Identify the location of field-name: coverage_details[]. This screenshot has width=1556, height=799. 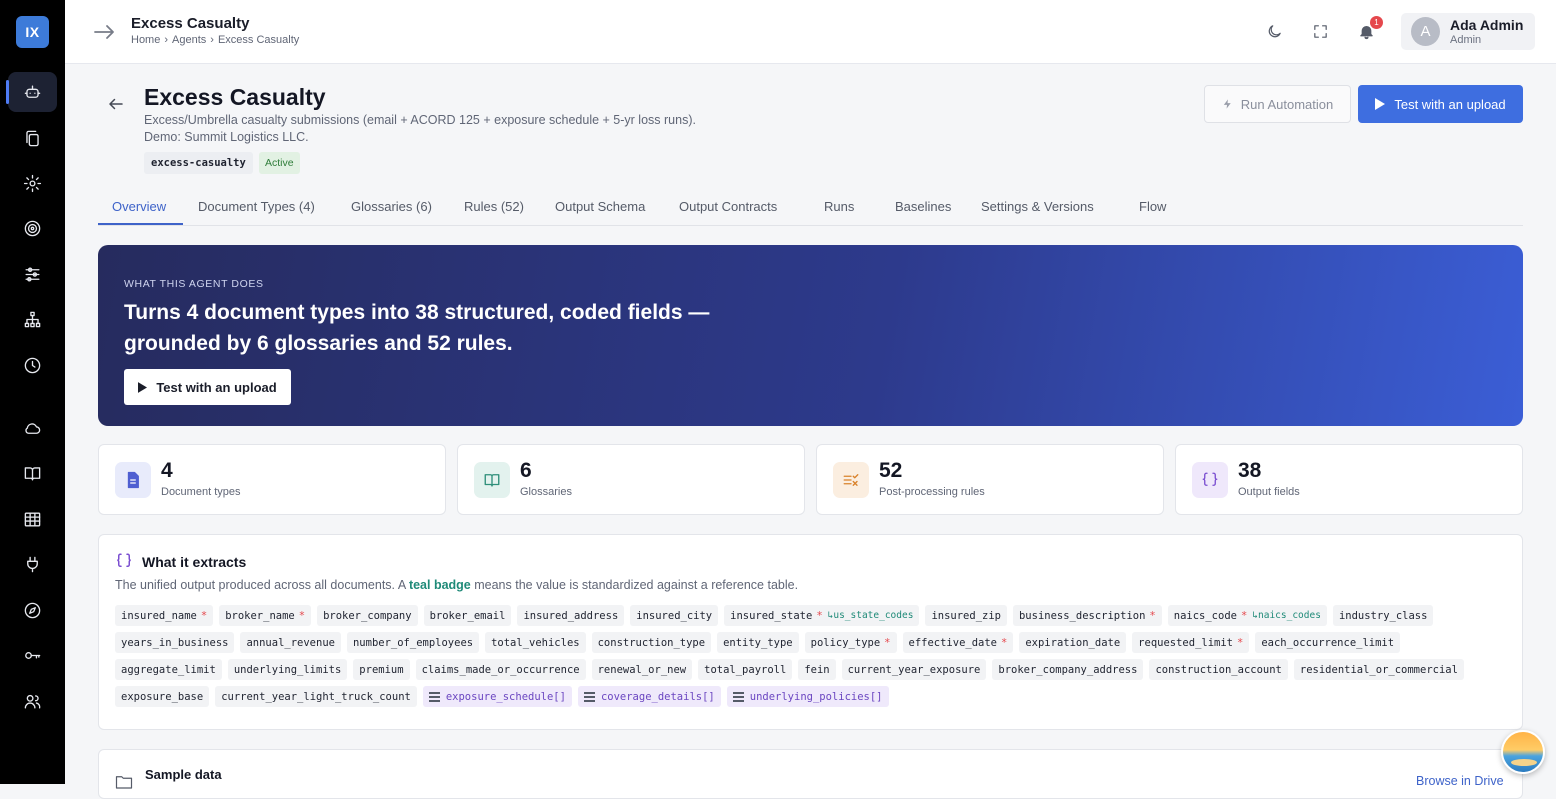
(657, 696).